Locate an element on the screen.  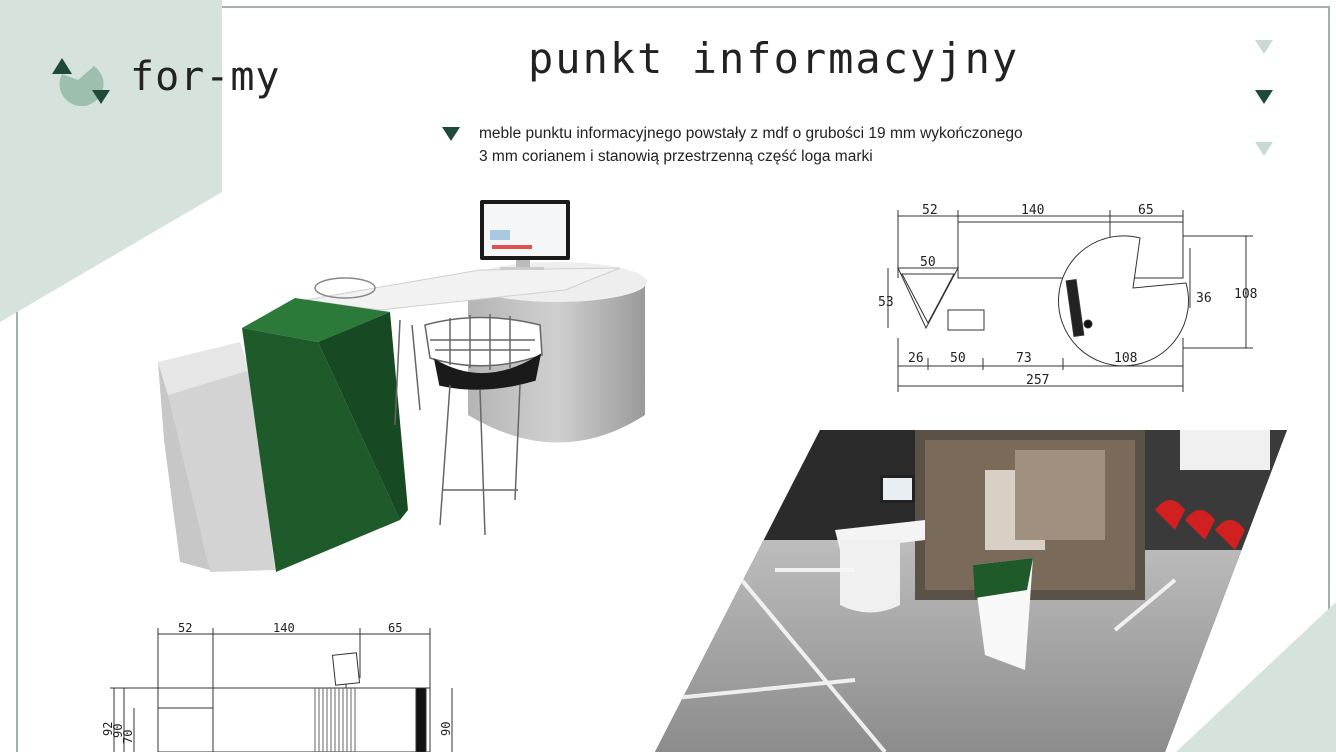
logo-icon is located at coordinates (81, 82).